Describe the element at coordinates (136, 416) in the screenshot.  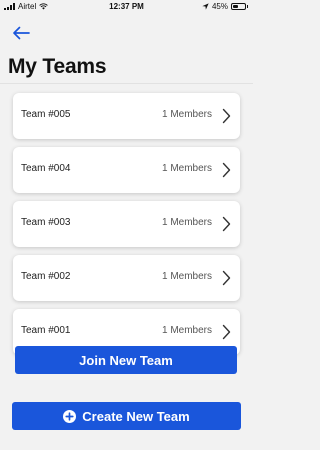
I see `create-new-team-label: Create New Team` at that location.